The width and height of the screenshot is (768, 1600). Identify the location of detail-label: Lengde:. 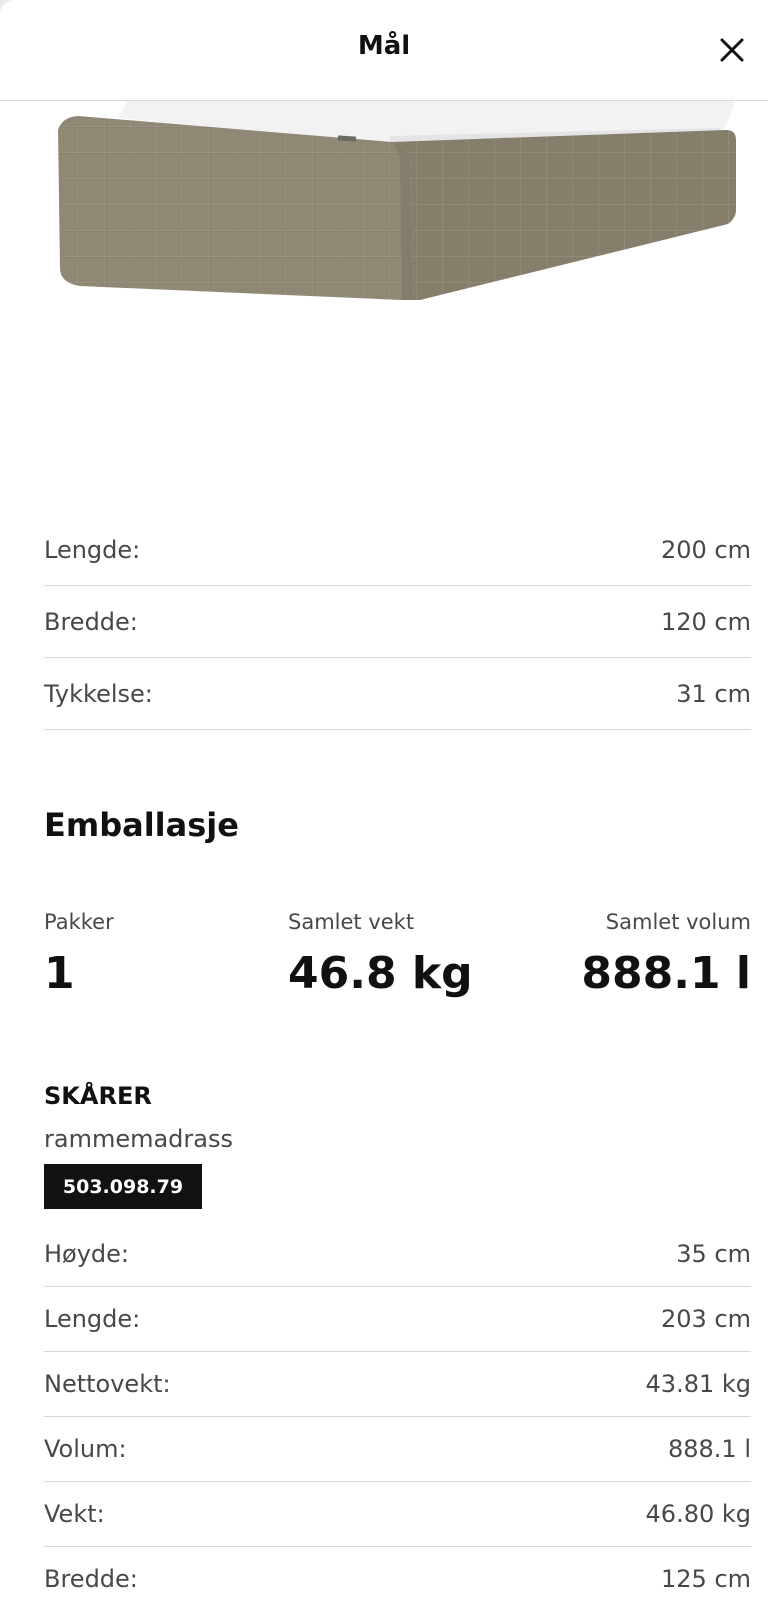
(92, 1319).